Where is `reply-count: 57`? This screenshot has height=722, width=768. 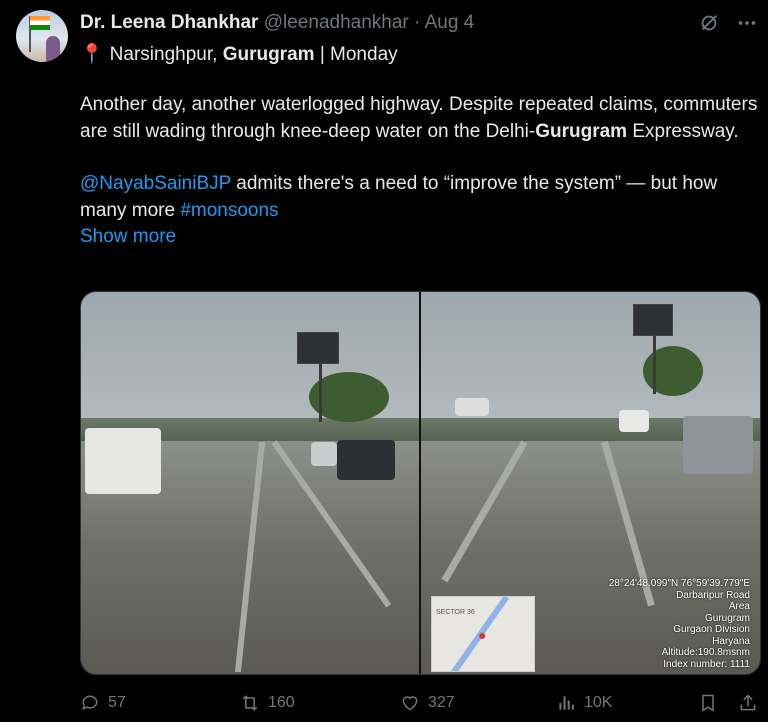 reply-count: 57 is located at coordinates (117, 702).